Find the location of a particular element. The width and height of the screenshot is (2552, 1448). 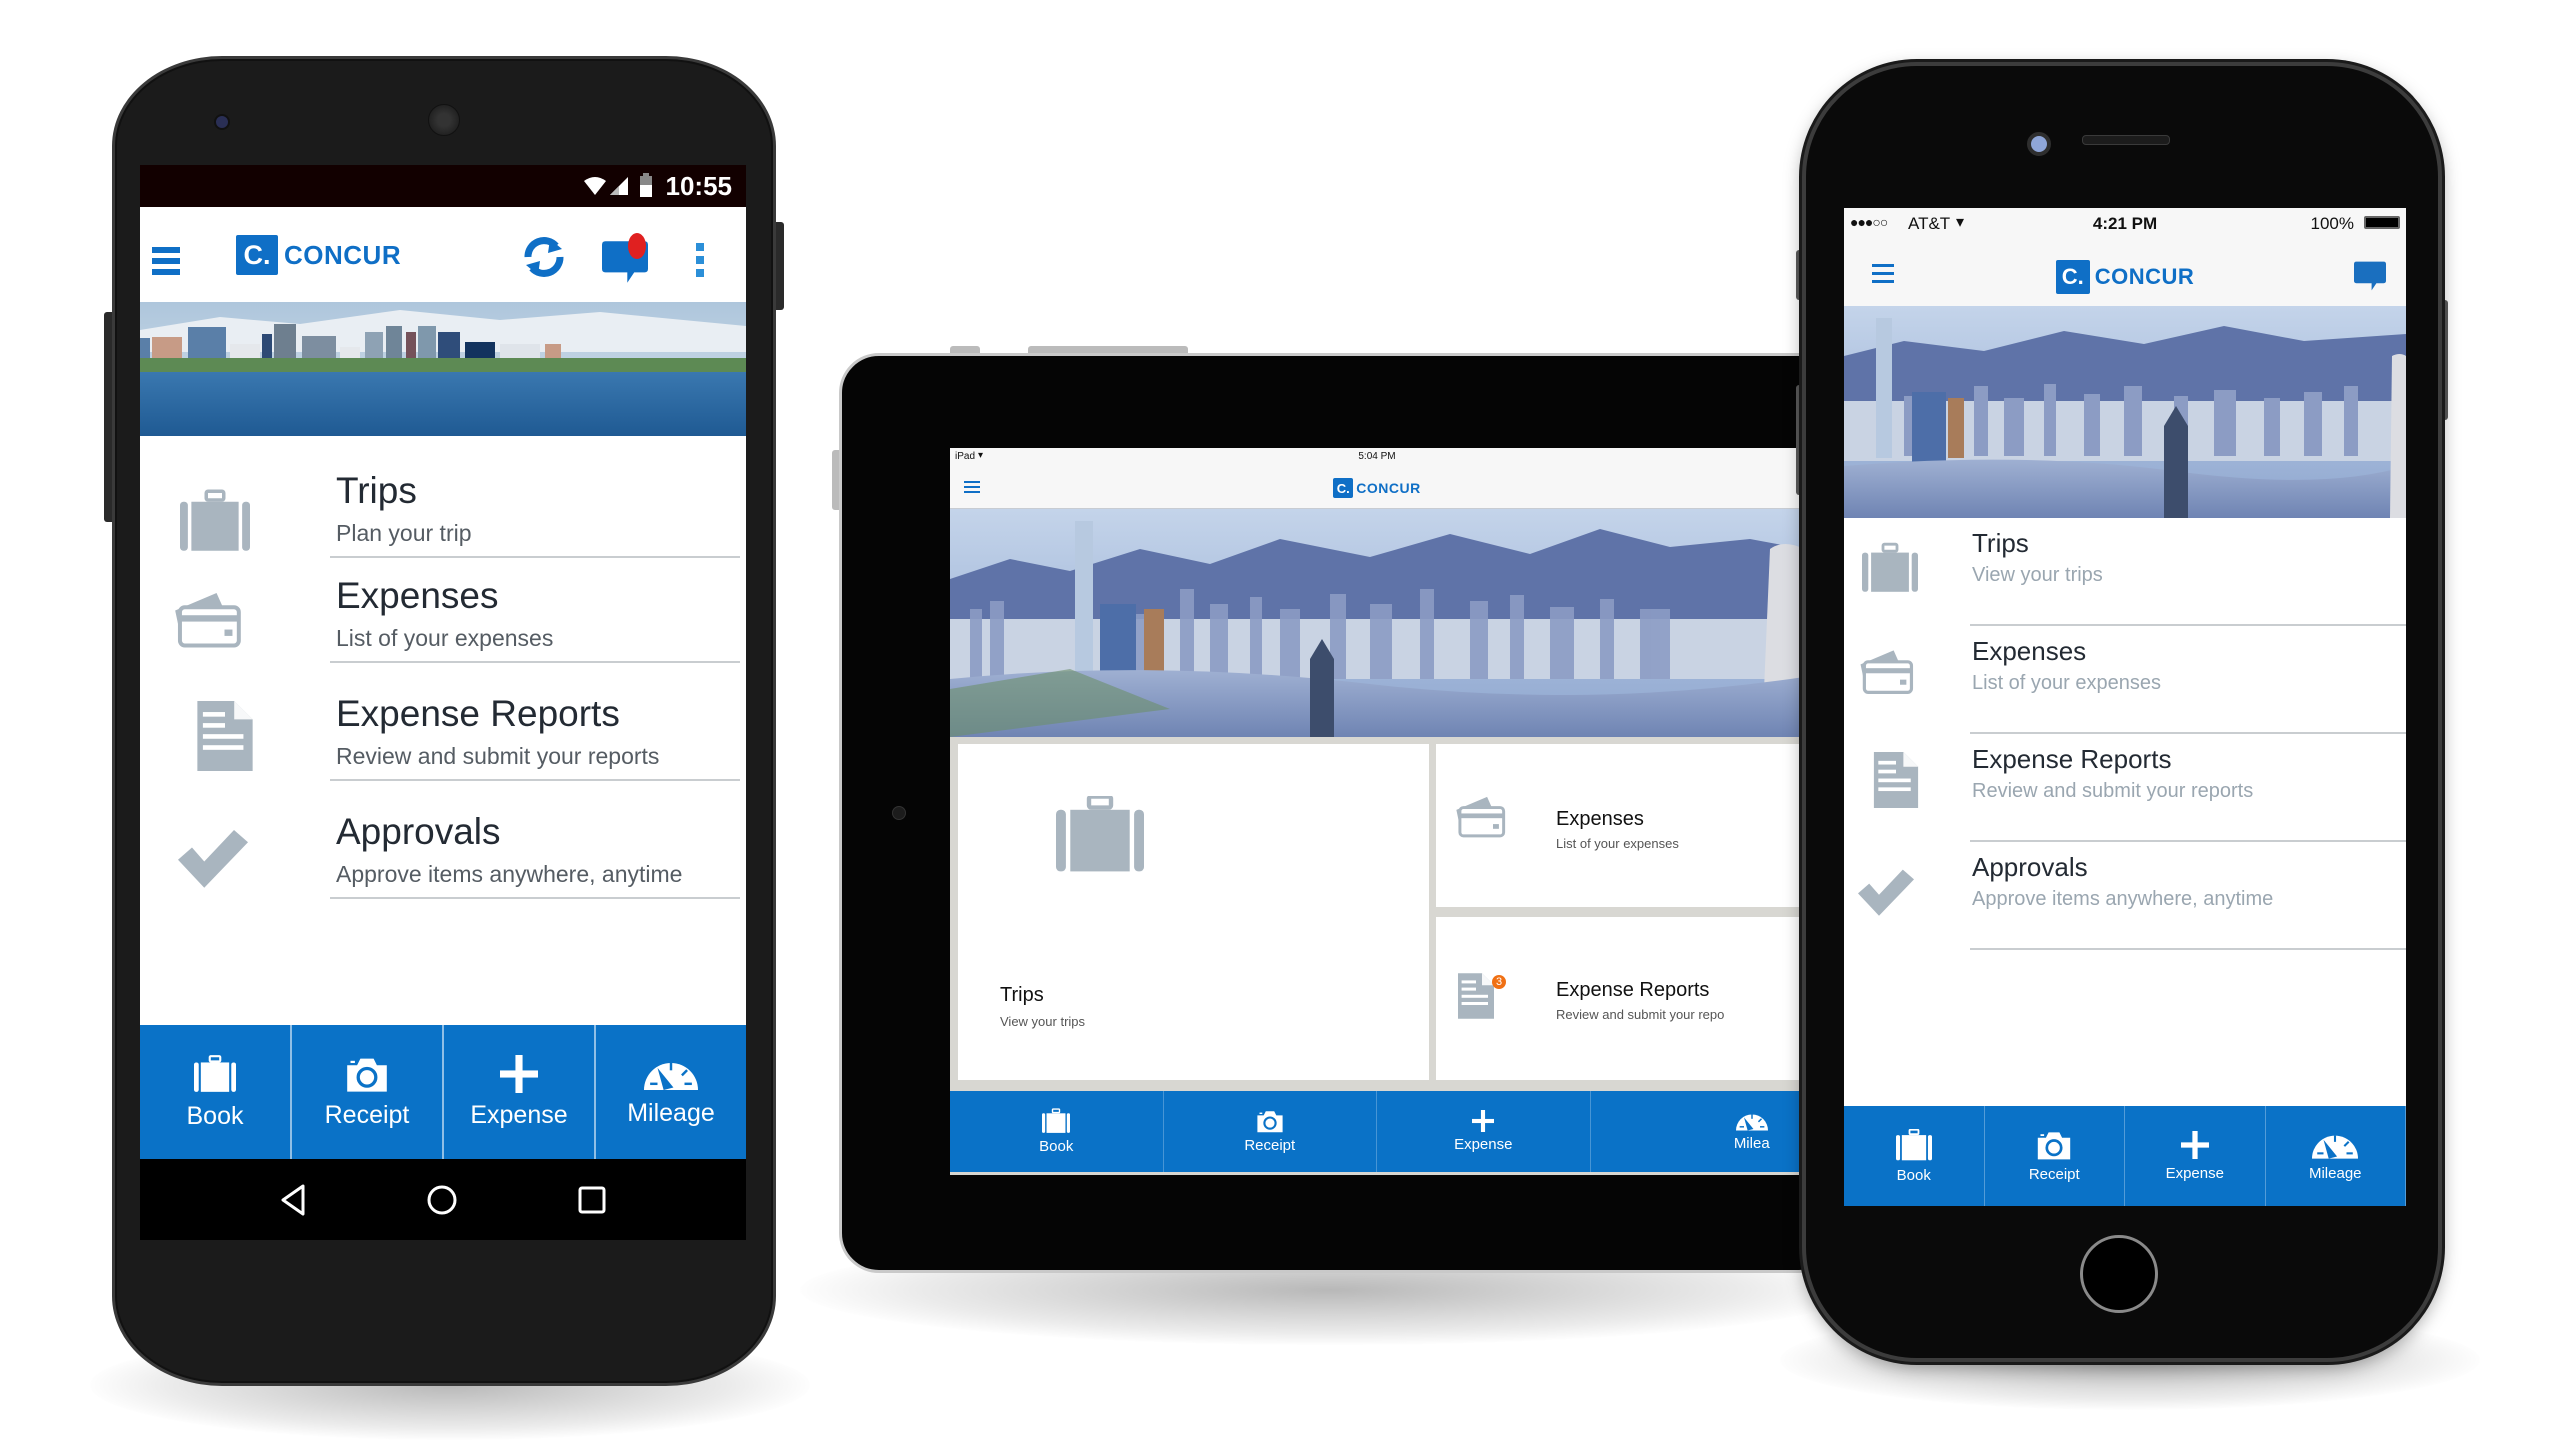

tile-title: Expenses is located at coordinates (1600, 819).